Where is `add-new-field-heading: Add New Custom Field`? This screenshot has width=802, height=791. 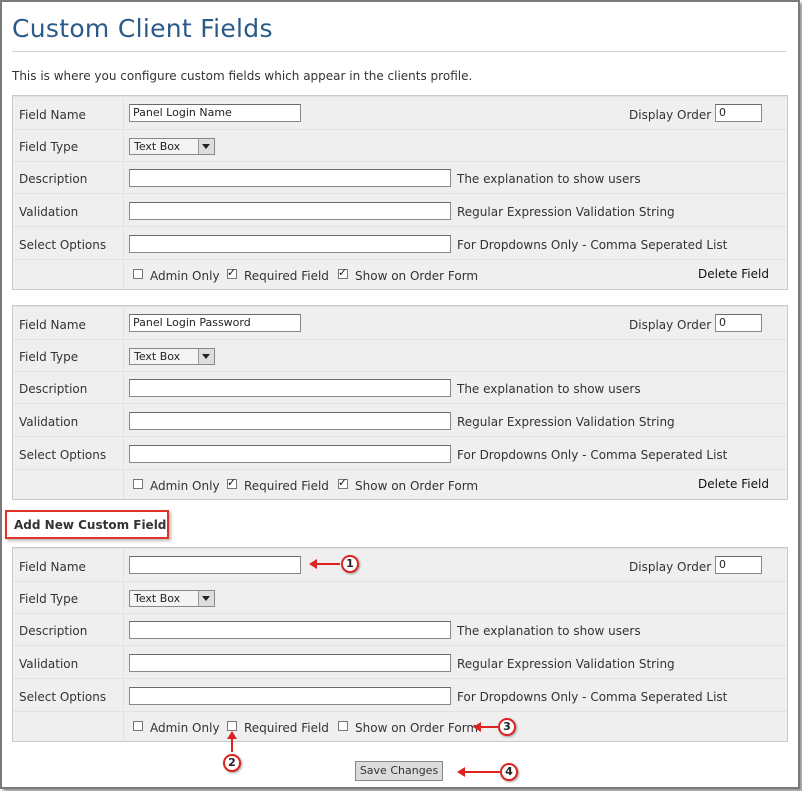 add-new-field-heading: Add New Custom Field is located at coordinates (90, 525).